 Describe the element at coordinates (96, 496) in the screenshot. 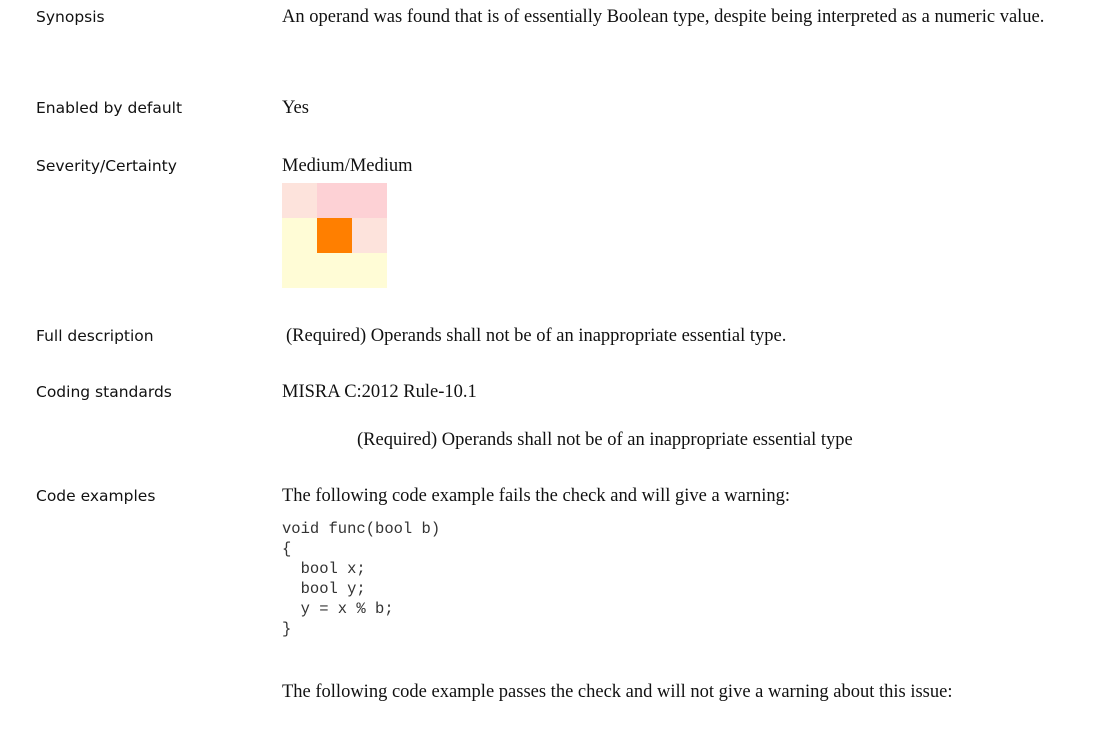

I see `code-examples-label: Code examples` at that location.